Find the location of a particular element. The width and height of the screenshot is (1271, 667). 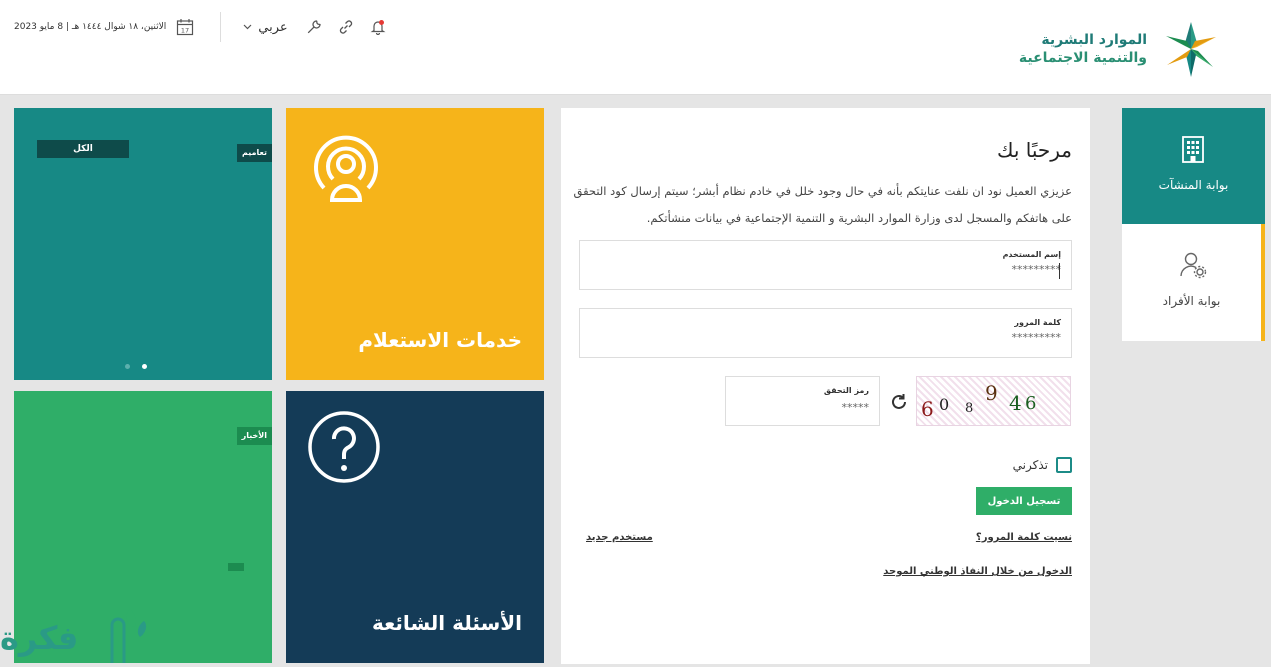

circulars-tile: الكل تعاميم is located at coordinates (143, 244).